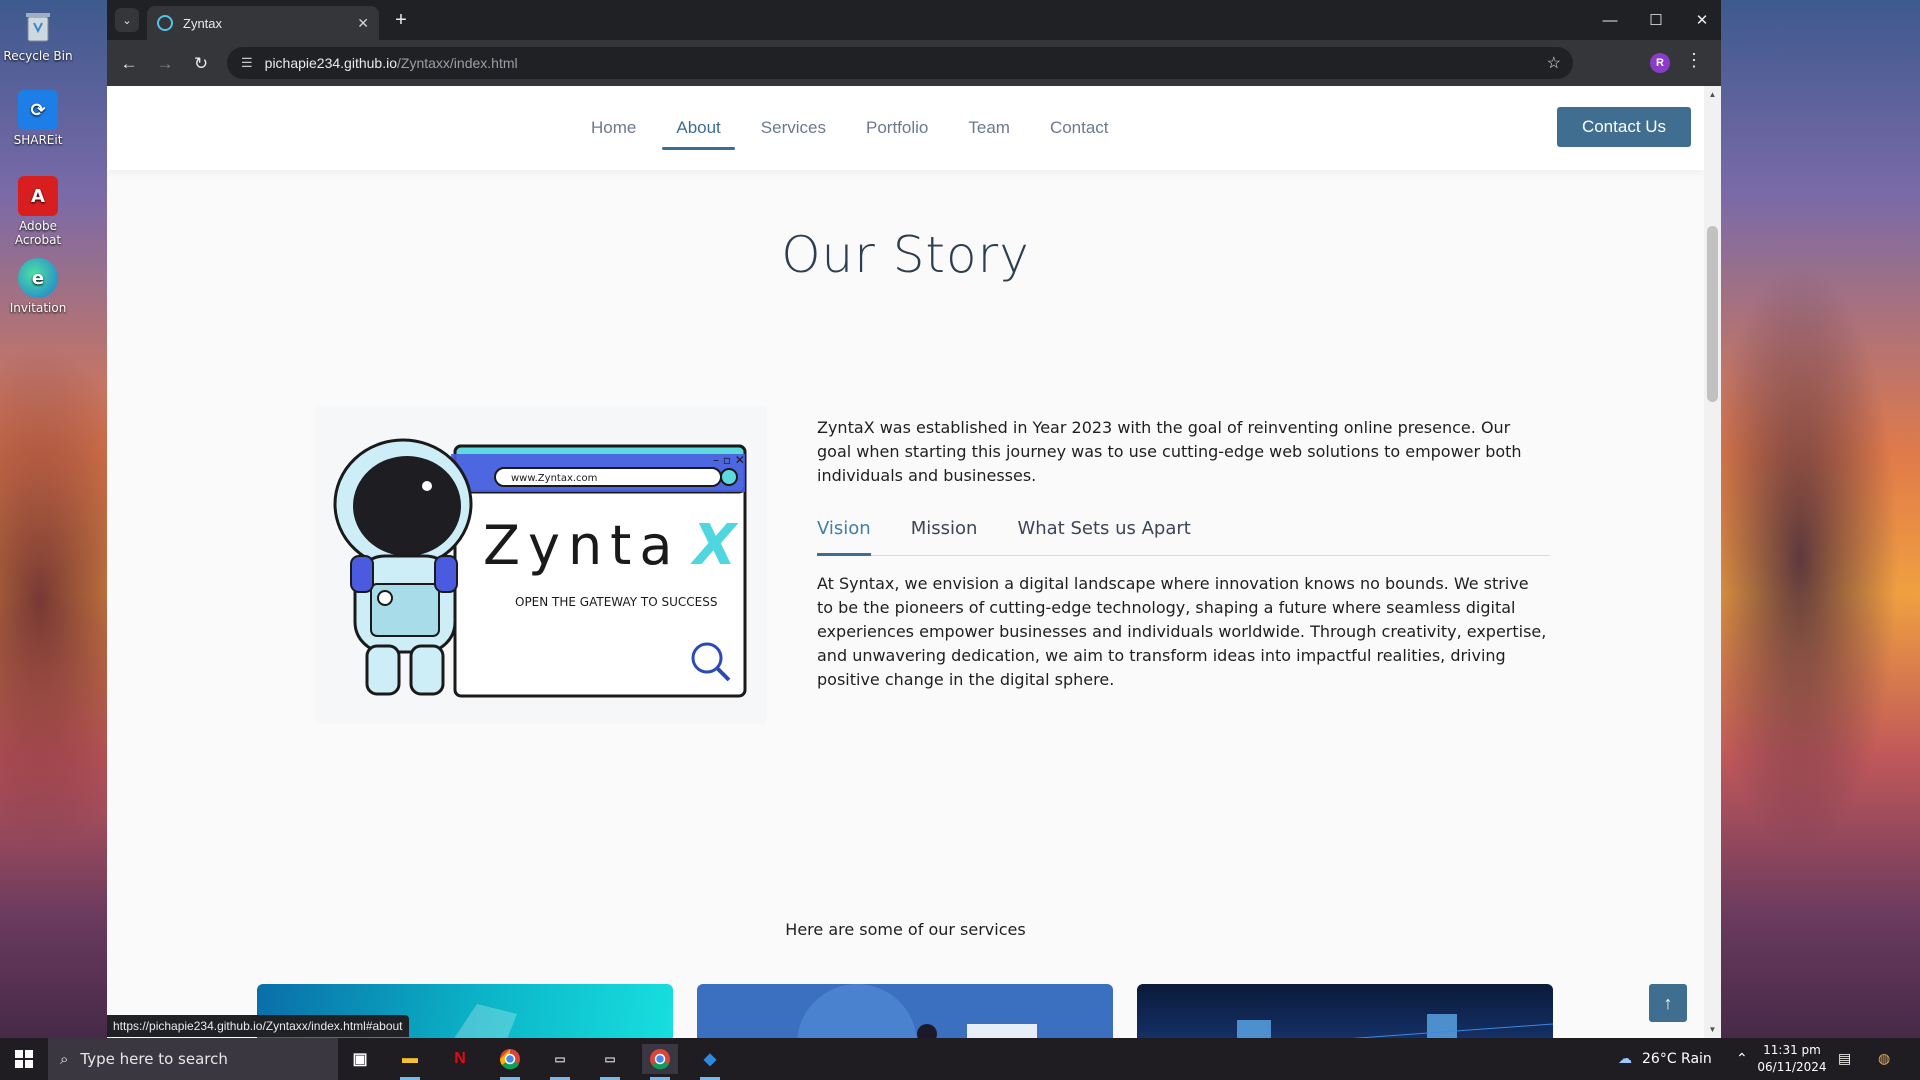 Image resolution: width=1920 pixels, height=1080 pixels. What do you see at coordinates (1792, 1059) in the screenshot?
I see `taskbar-clock: 11:31 pm 06/11/2024` at bounding box center [1792, 1059].